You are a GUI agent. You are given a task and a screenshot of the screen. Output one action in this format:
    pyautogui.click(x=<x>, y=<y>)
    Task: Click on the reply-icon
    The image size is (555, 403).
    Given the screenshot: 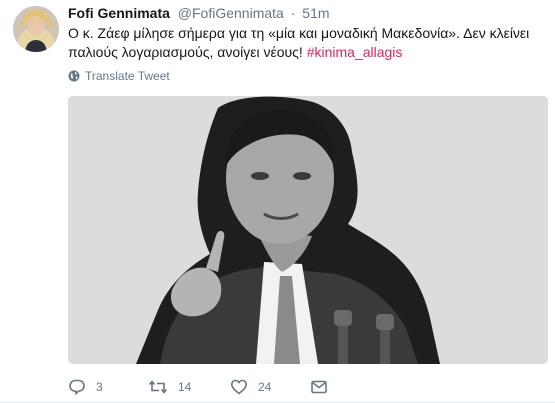 What is the action you would take?
    pyautogui.click(x=77, y=387)
    